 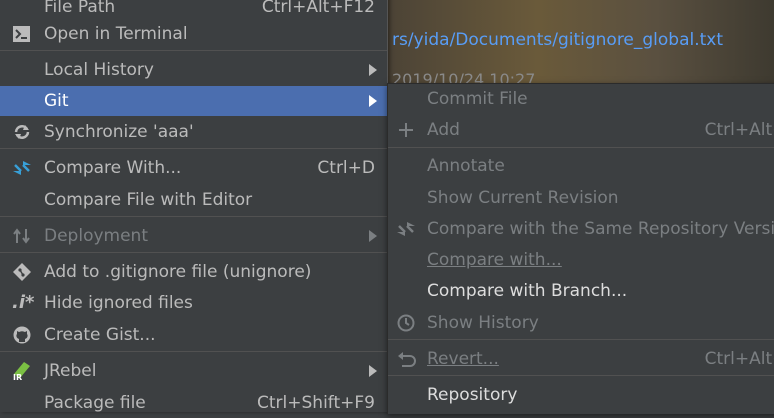 What do you see at coordinates (406, 130) in the screenshot?
I see `plus-icon` at bounding box center [406, 130].